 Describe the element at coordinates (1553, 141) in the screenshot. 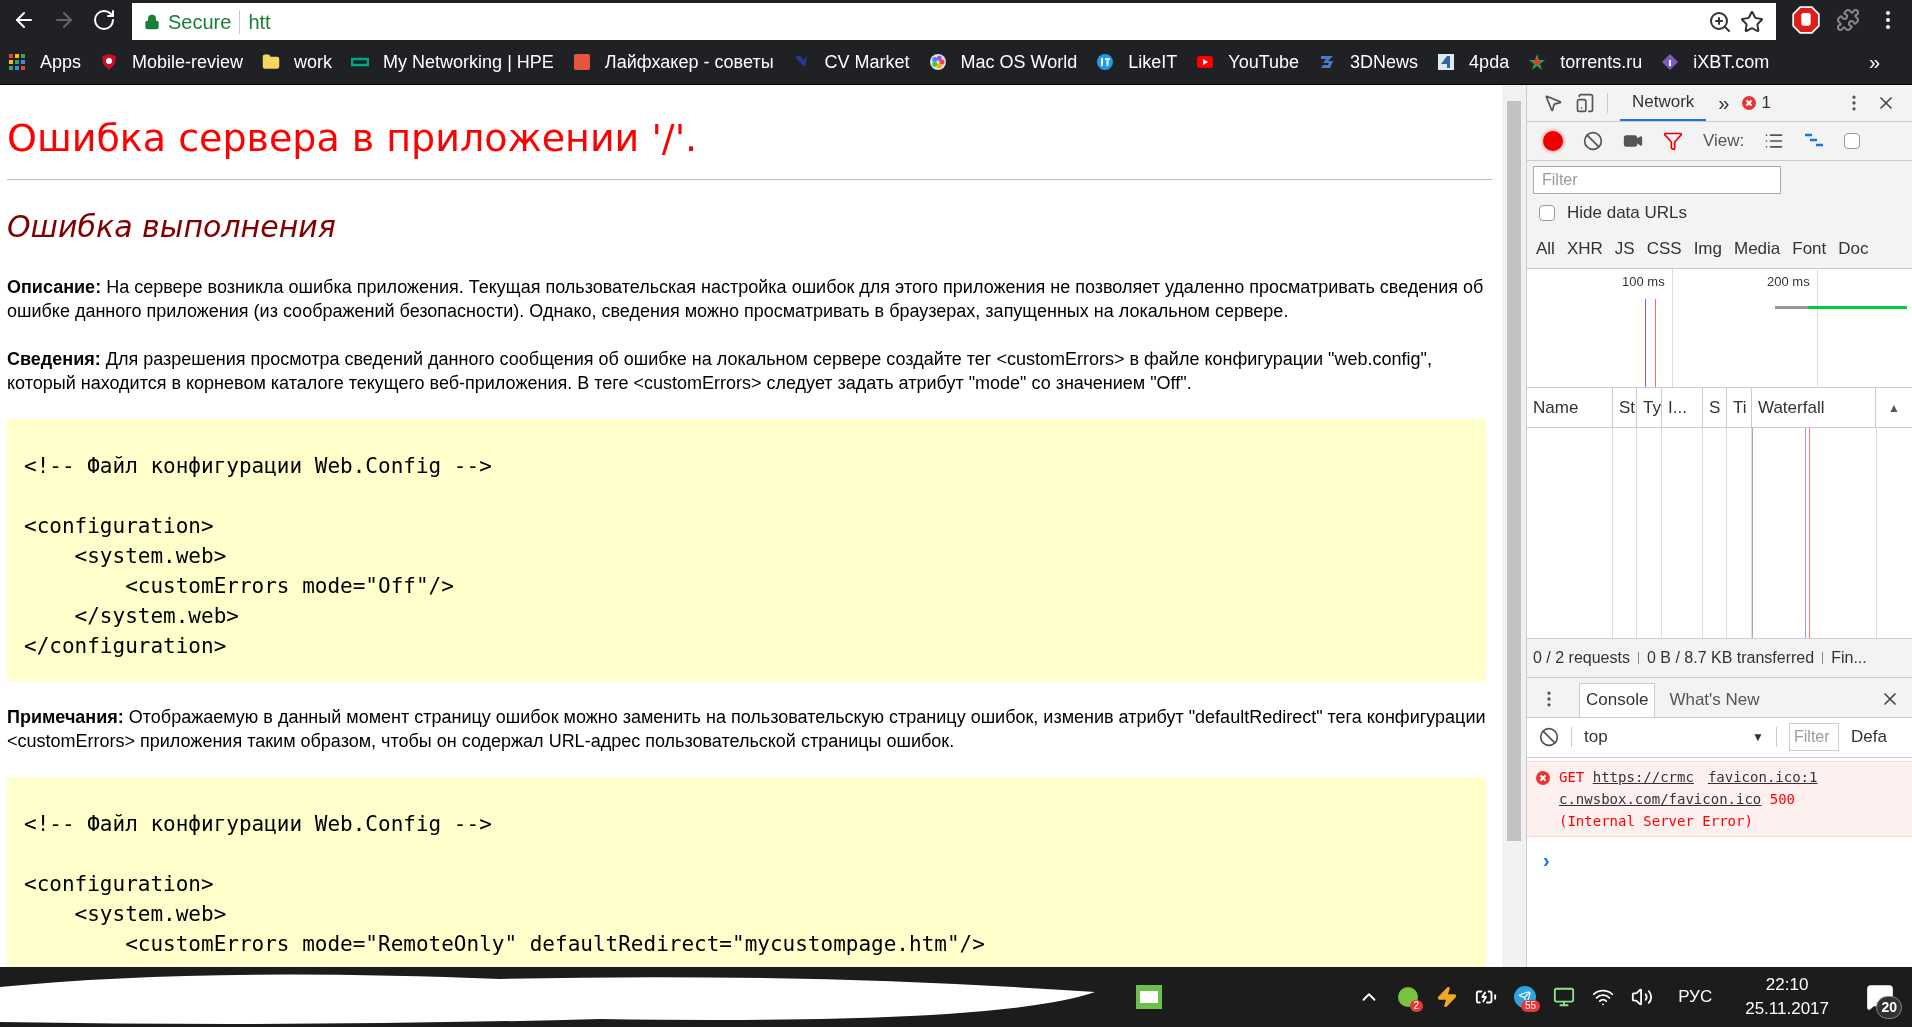

I see `record-button` at that location.